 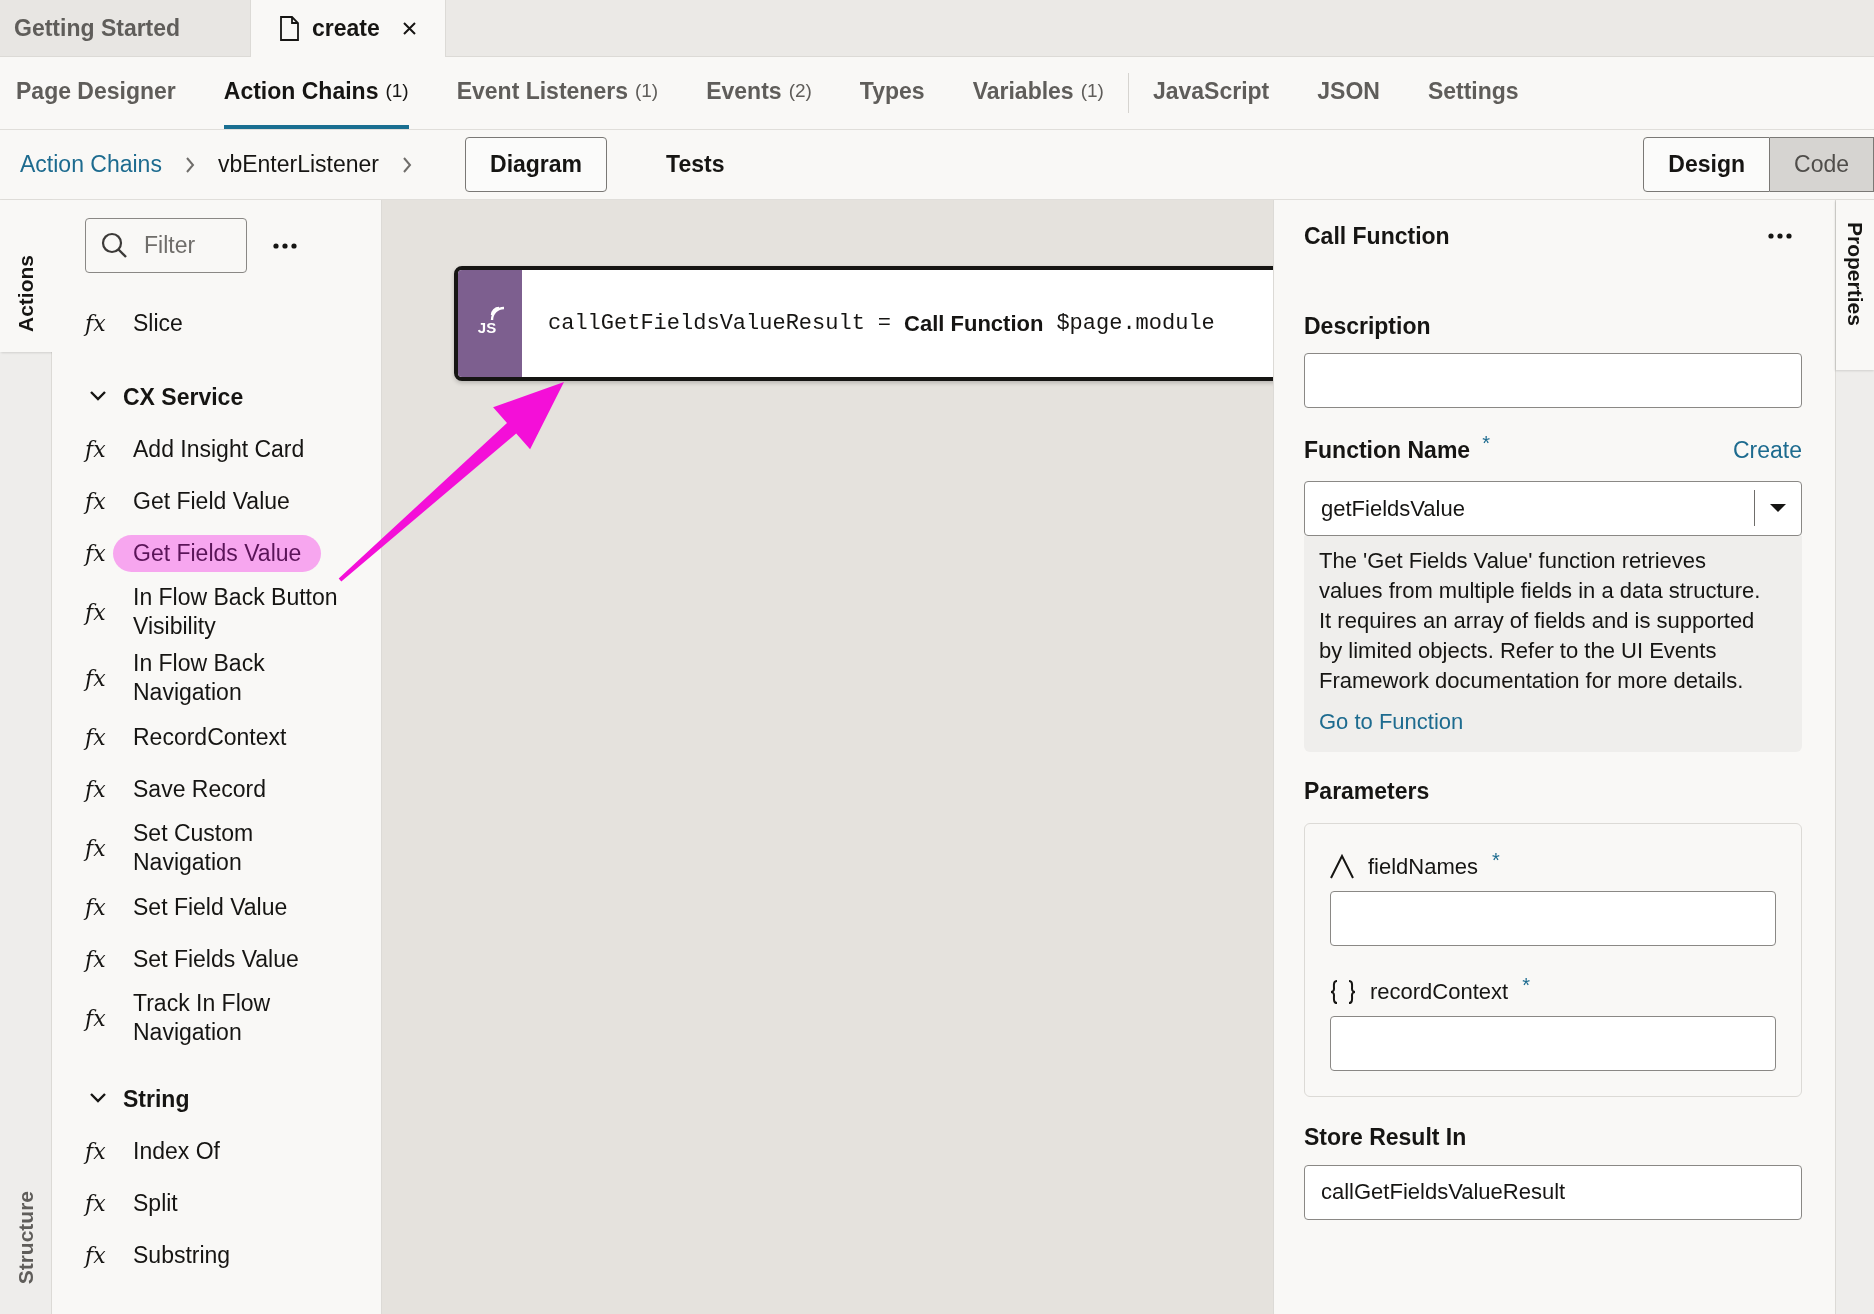 What do you see at coordinates (1473, 93) in the screenshot?
I see `editor-tab: Settings` at bounding box center [1473, 93].